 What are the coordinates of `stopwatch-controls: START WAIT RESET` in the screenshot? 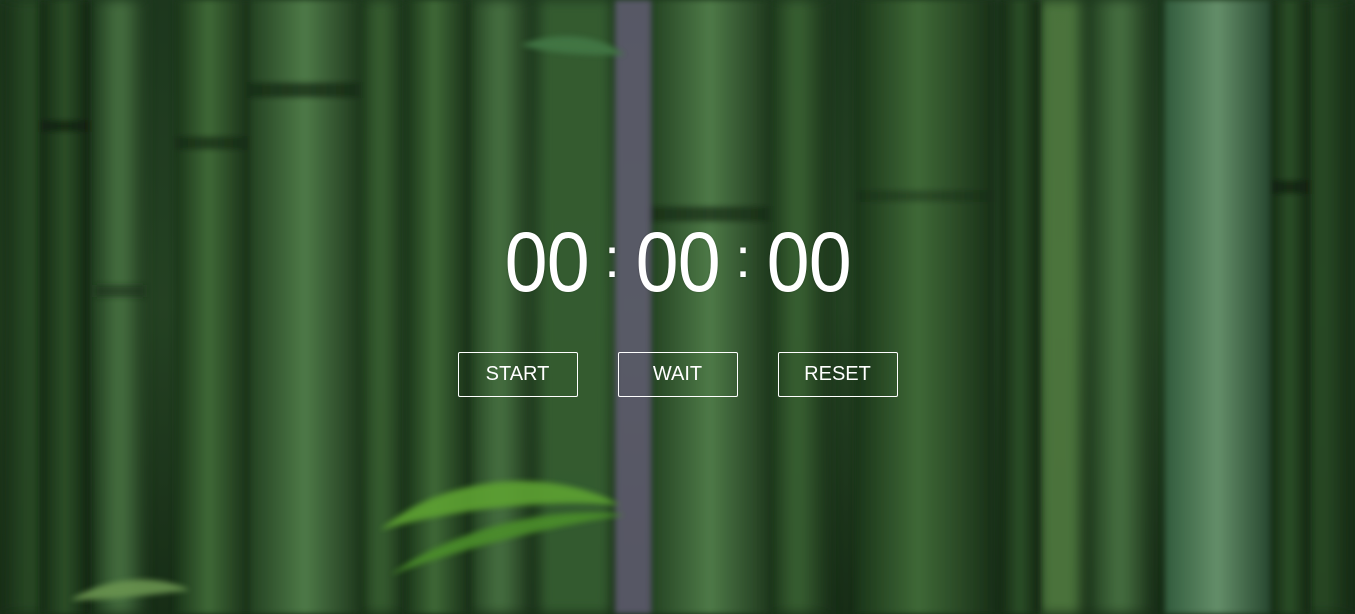 It's located at (677, 374).